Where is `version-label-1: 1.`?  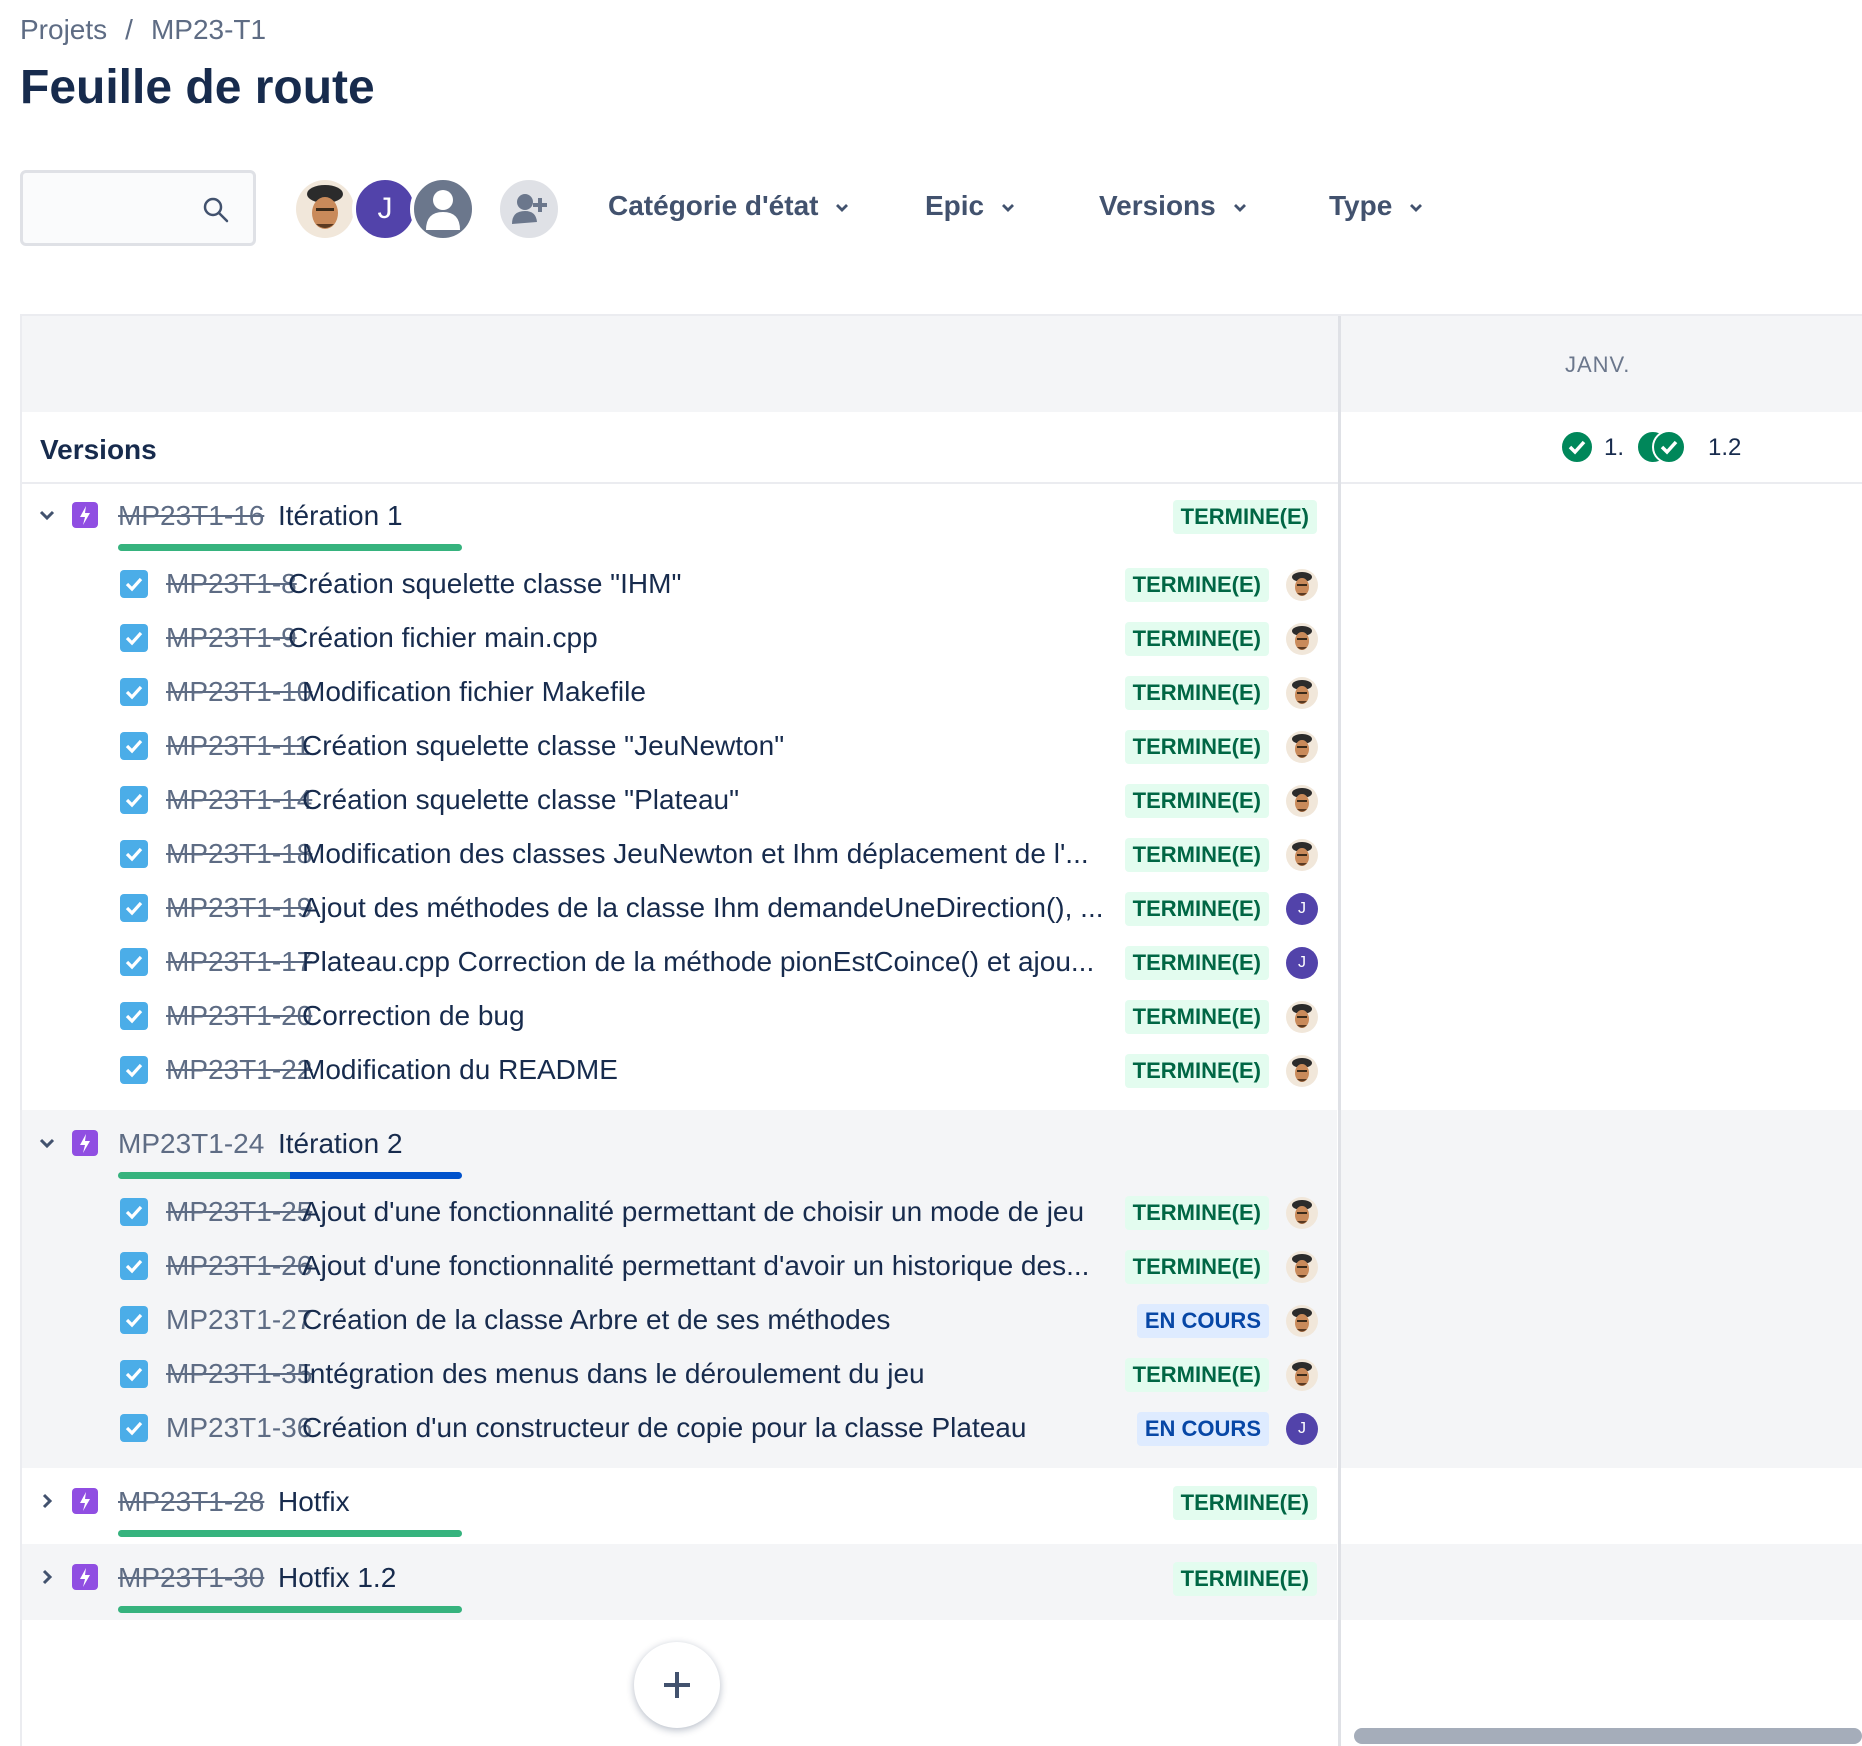
version-label-1: 1. is located at coordinates (1614, 448).